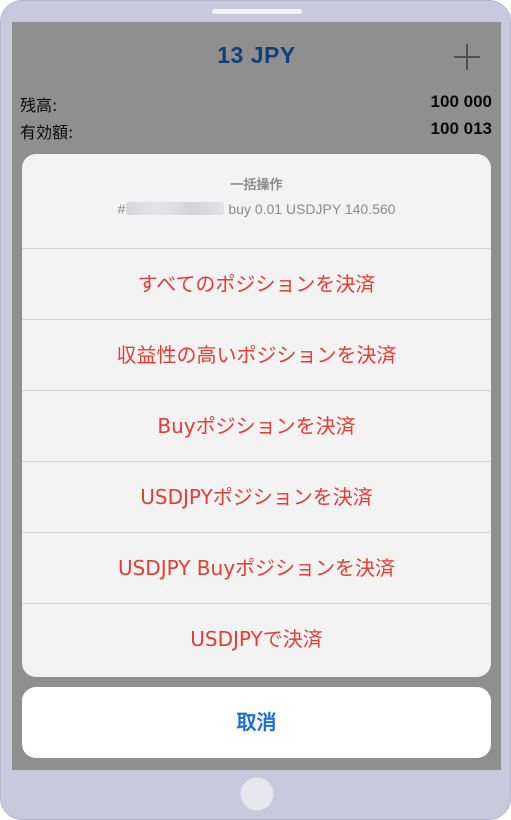  What do you see at coordinates (256, 568) in the screenshot?
I see `close-usdjpy-buy-positions-button: USDJPY Buyポジションを決済` at bounding box center [256, 568].